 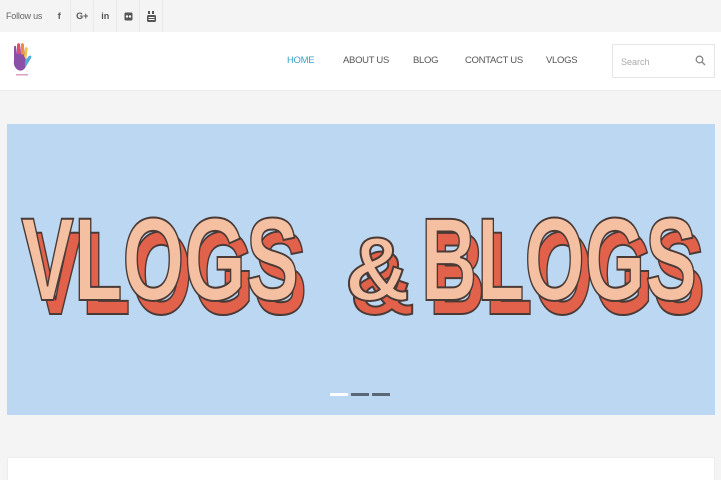 What do you see at coordinates (559, 260) in the screenshot?
I see `headline-blogs: BLOGS` at bounding box center [559, 260].